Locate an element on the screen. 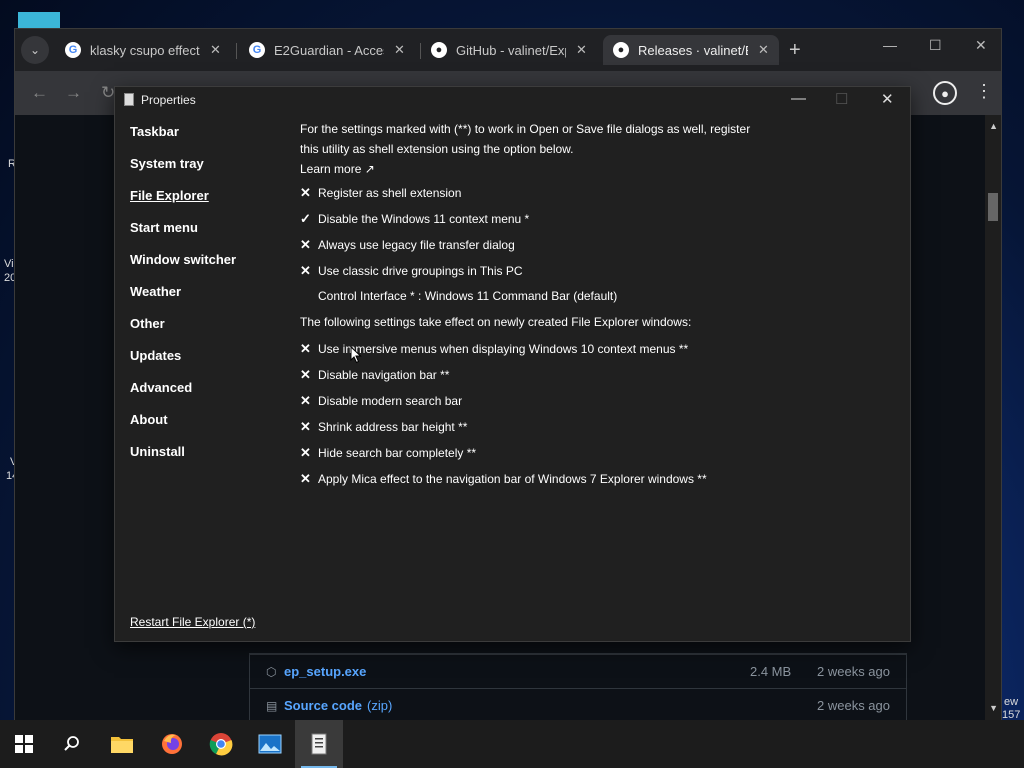 Image resolution: width=1024 pixels, height=768 pixels. firefox-button is located at coordinates (172, 744).